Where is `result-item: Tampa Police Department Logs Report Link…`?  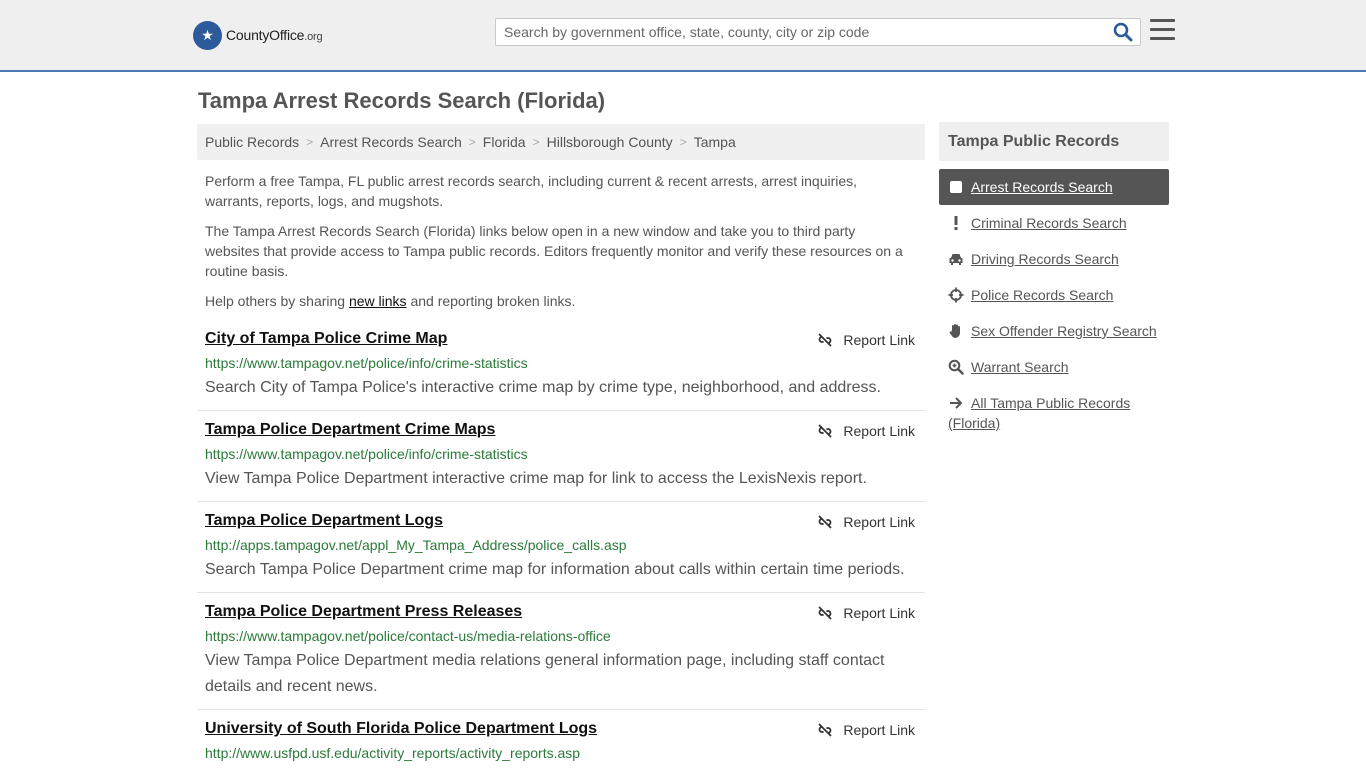
result-item: Tampa Police Department Logs Report Link… is located at coordinates (561, 552).